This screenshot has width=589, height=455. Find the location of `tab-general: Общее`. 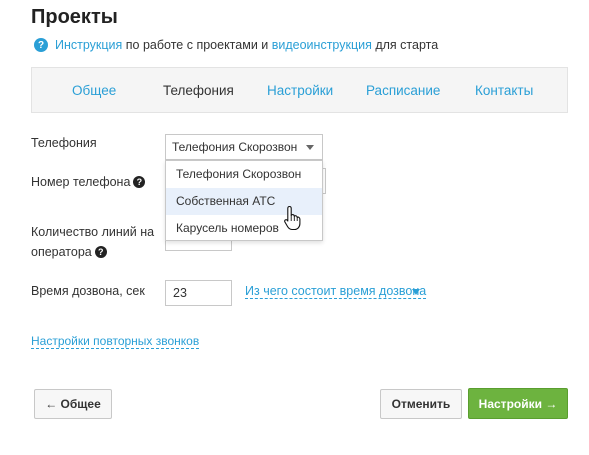

tab-general: Общее is located at coordinates (94, 90).